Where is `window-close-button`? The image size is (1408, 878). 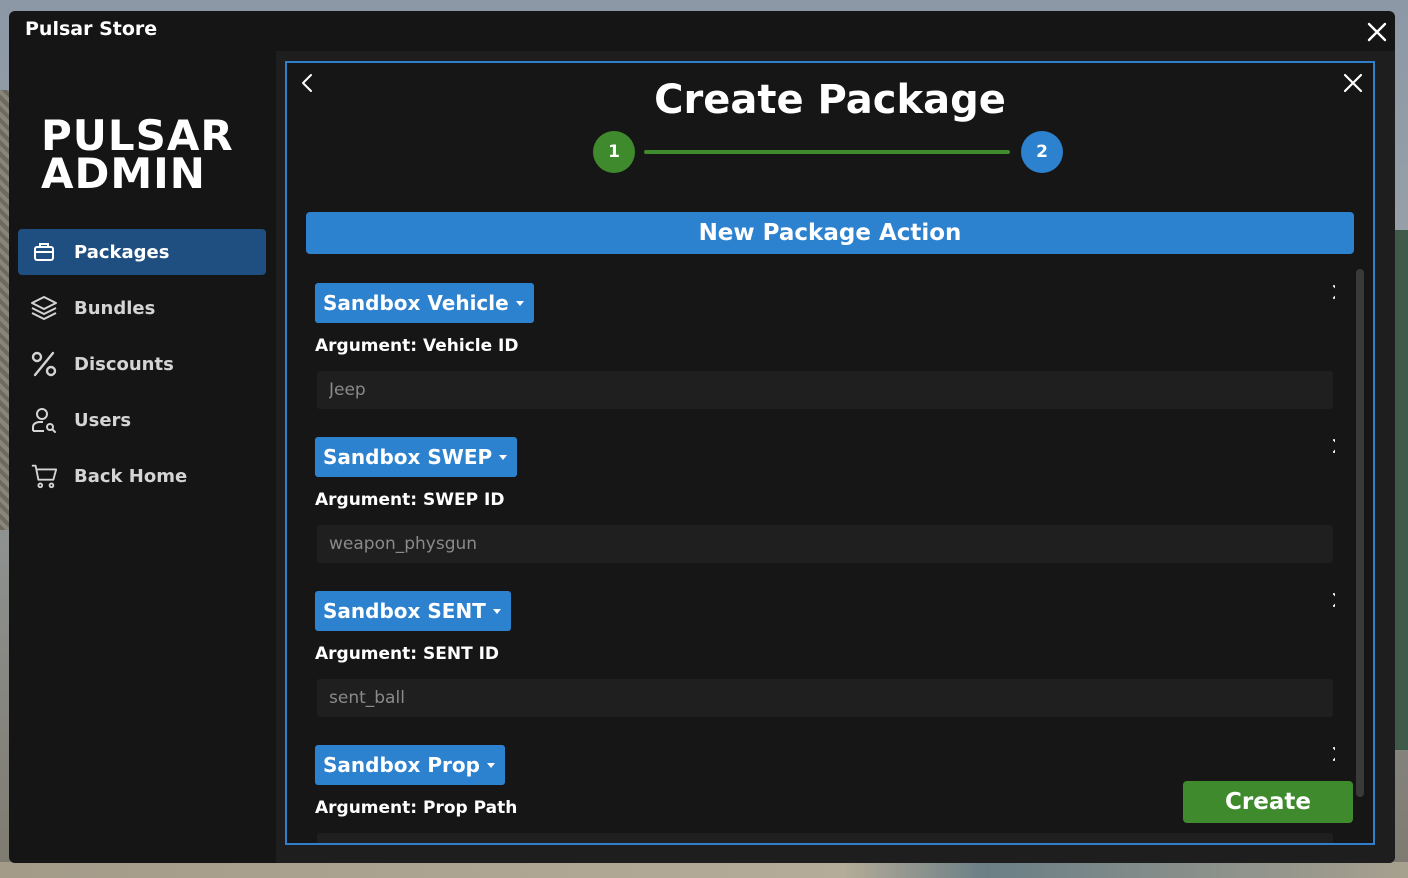 window-close-button is located at coordinates (1377, 32).